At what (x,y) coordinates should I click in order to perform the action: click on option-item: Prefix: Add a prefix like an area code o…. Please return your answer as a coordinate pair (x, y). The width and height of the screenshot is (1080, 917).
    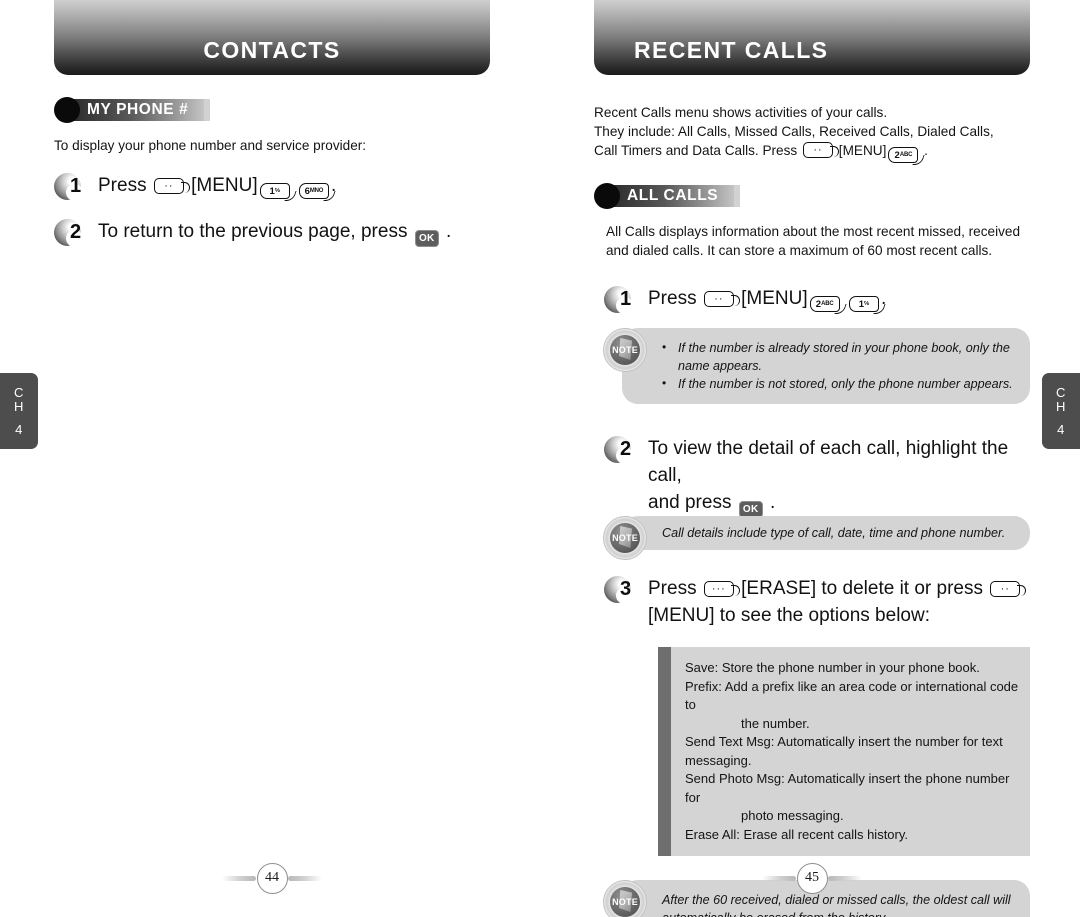
    Looking at the image, I should click on (852, 704).